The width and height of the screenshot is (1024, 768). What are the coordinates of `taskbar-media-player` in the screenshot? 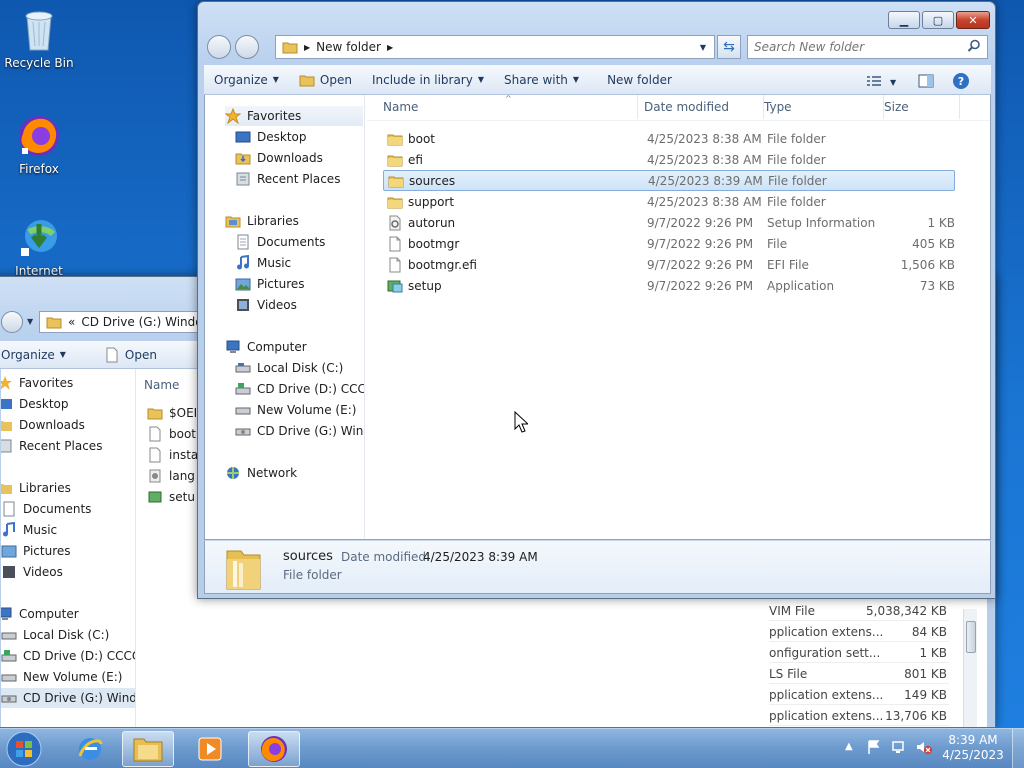 It's located at (210, 749).